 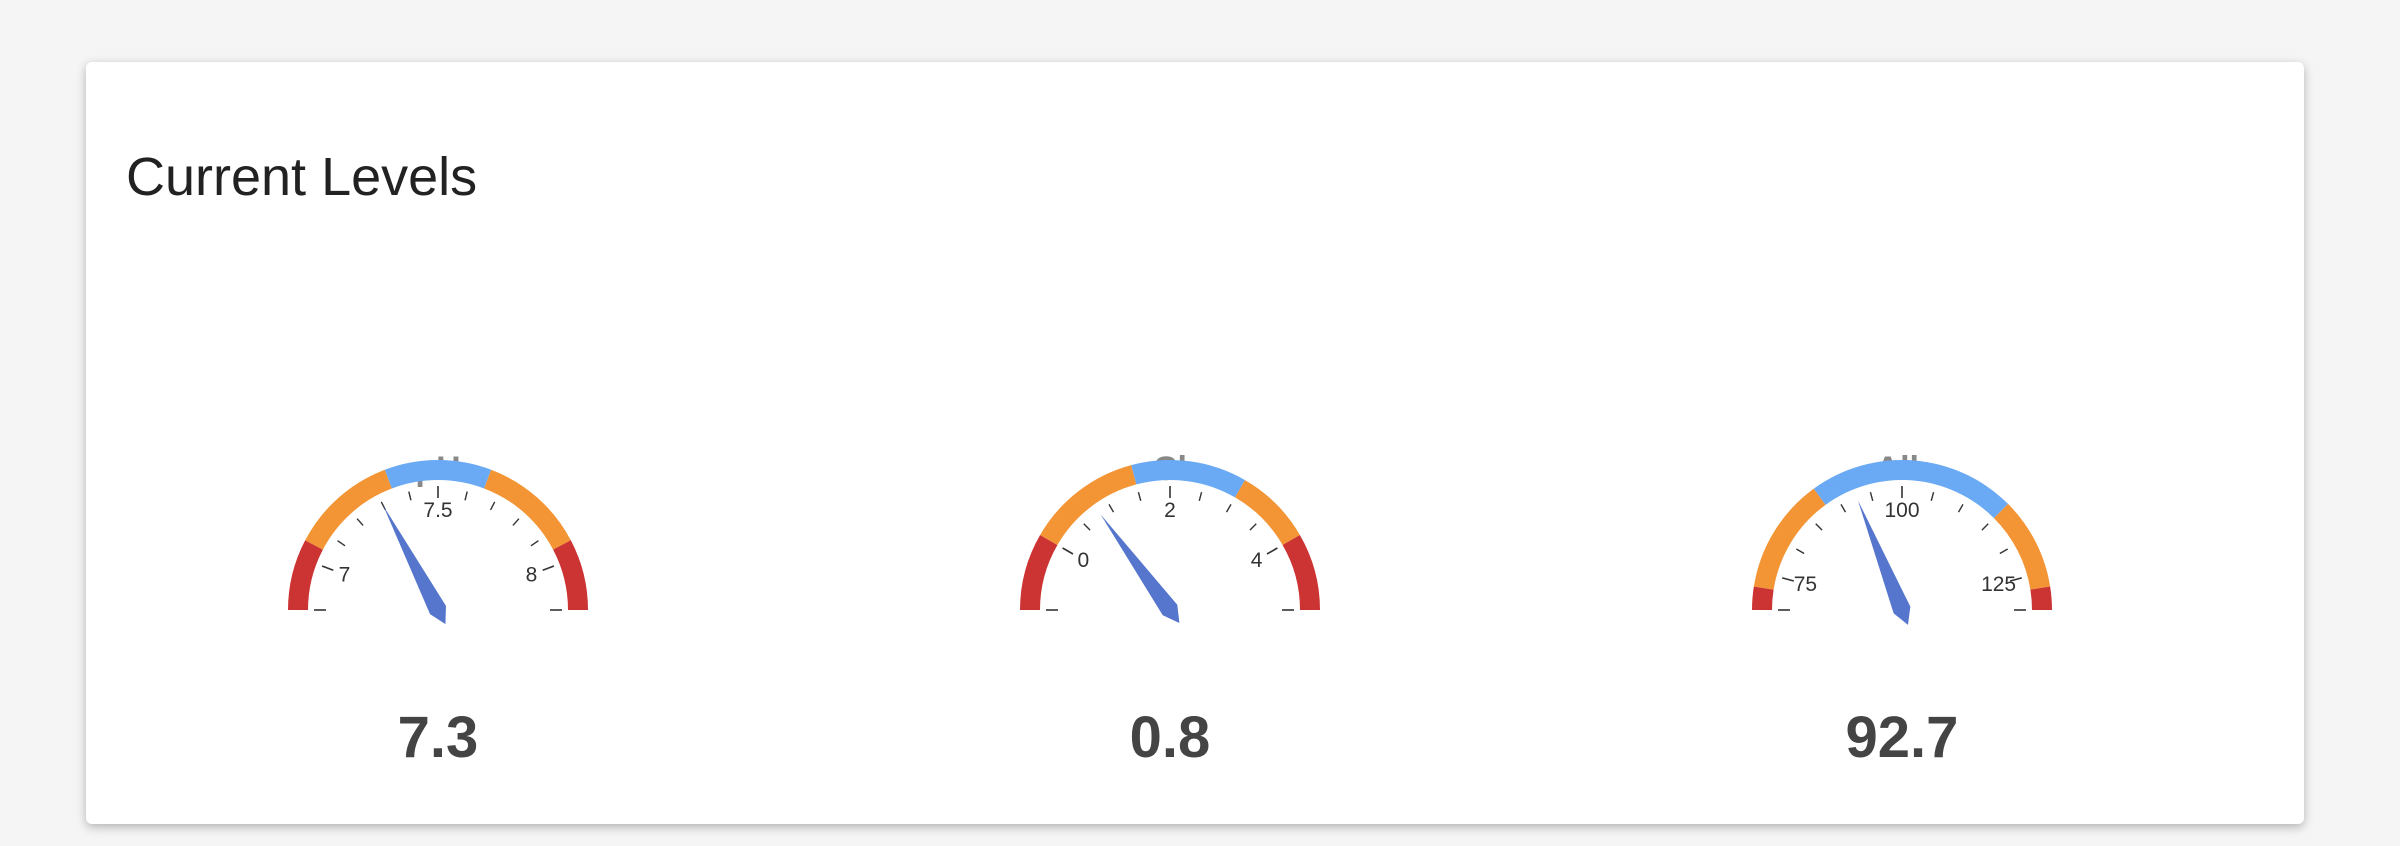 I want to click on gauge-cl-value: 0.8, so click(x=1170, y=737).